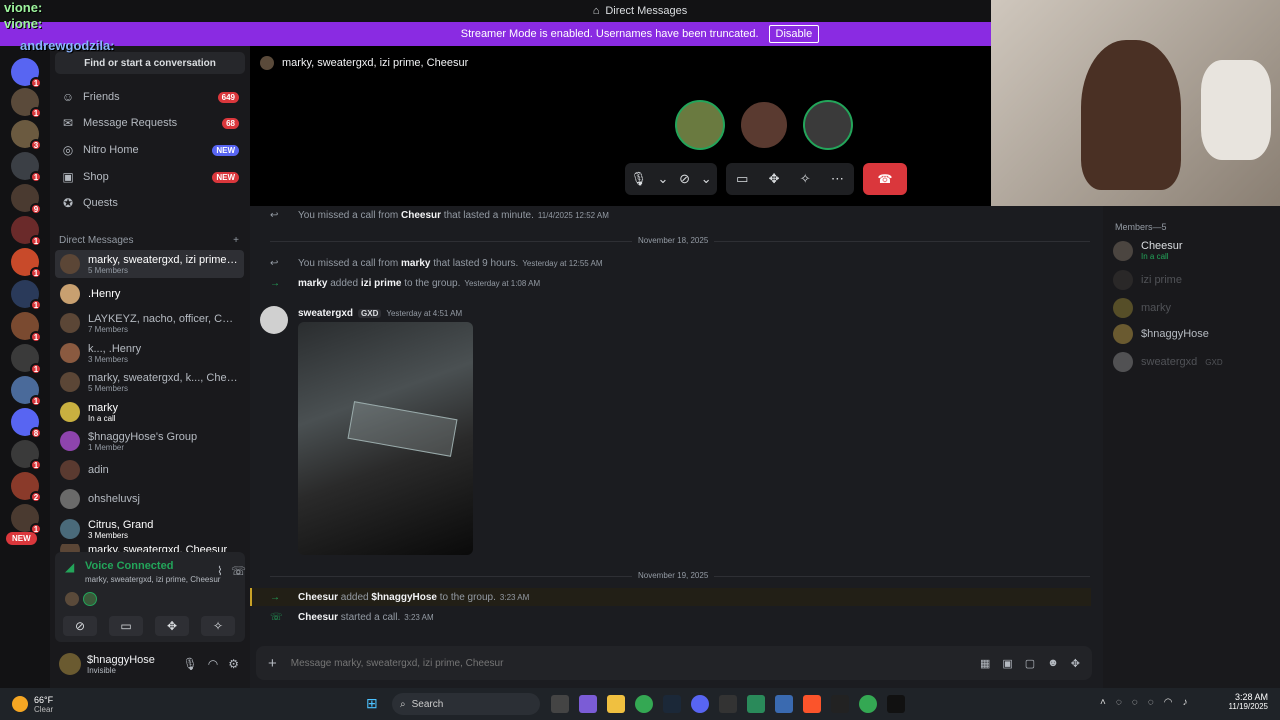 This screenshot has height=720, width=1280. Describe the element at coordinates (684, 179) in the screenshot. I see `camera-off-icon: ⊘` at that location.